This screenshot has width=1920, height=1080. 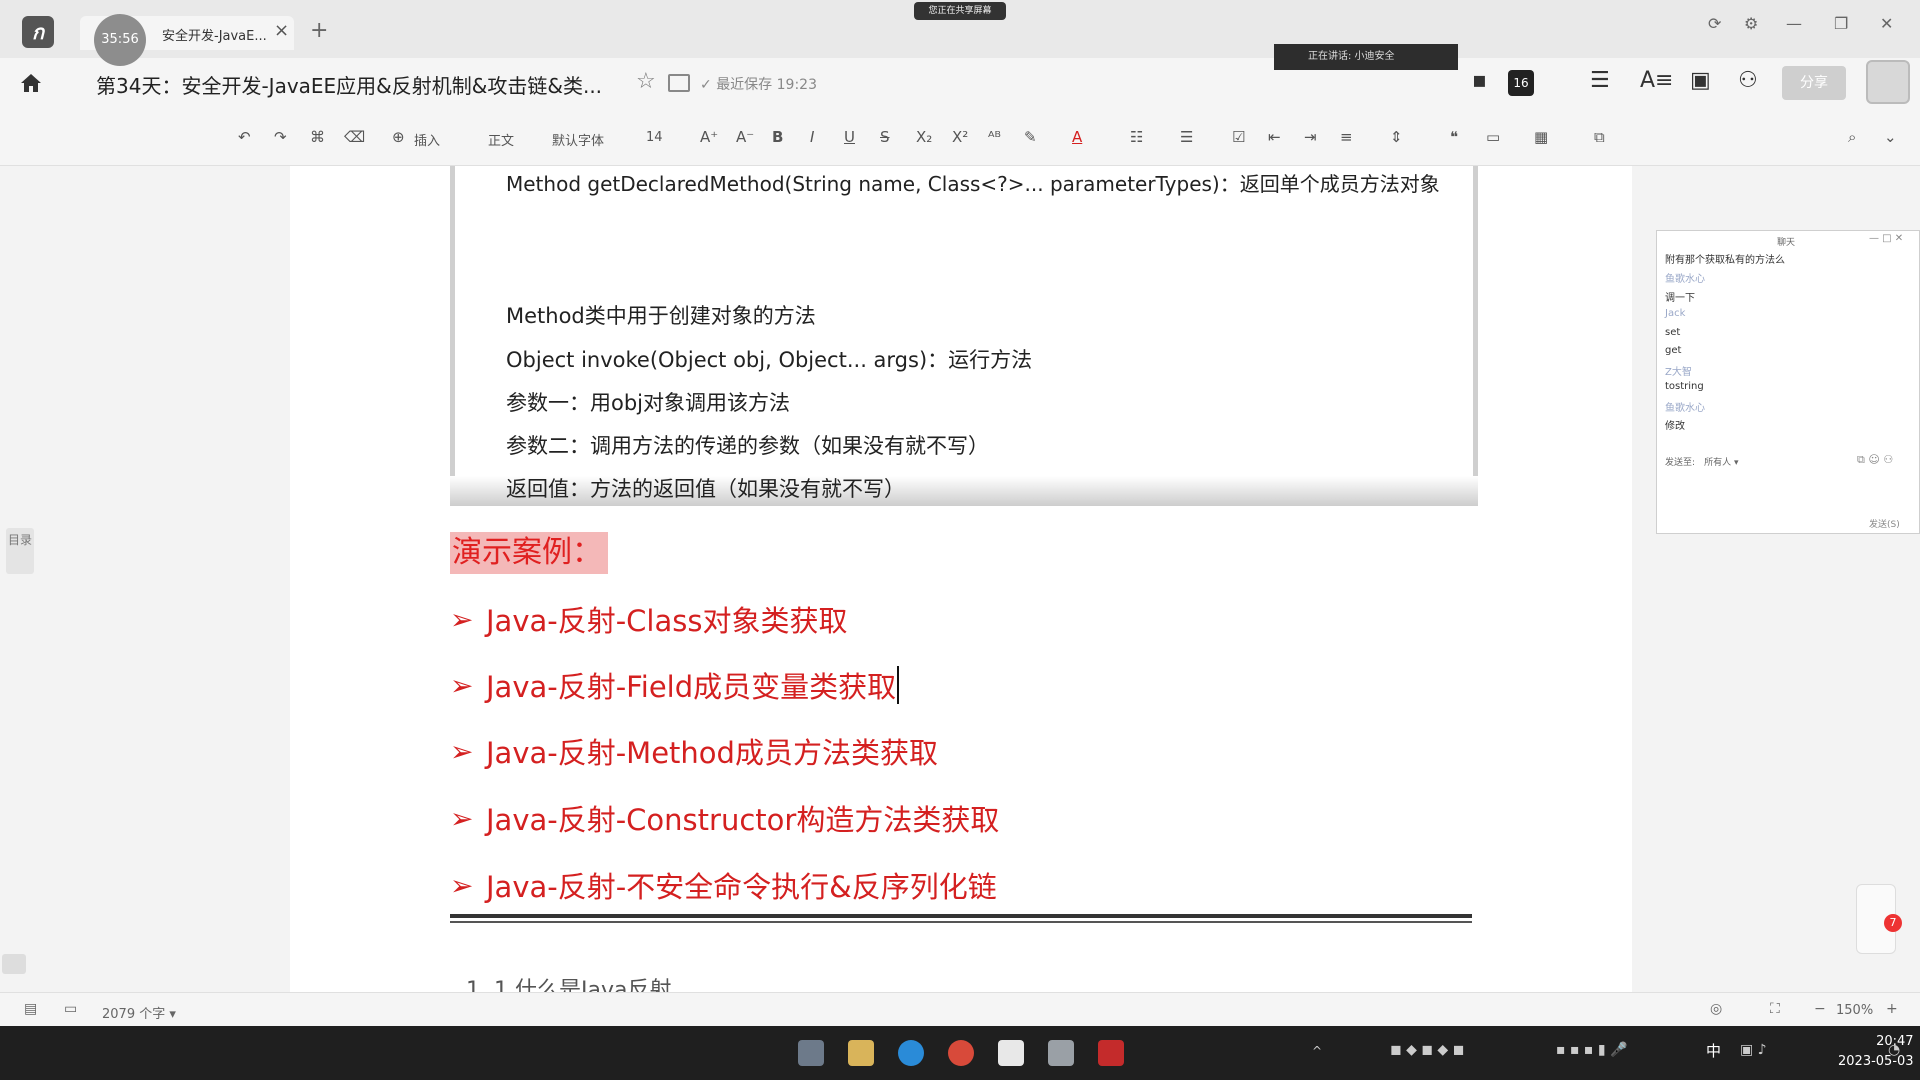 What do you see at coordinates (654, 137) in the screenshot?
I see `font-size-select: 14` at bounding box center [654, 137].